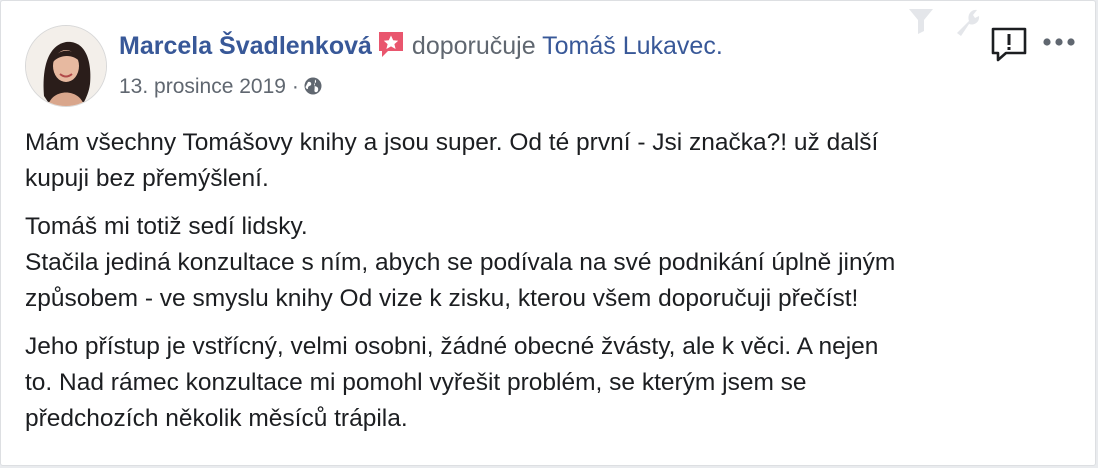 Image resolution: width=1098 pixels, height=468 pixels. I want to click on report-speech-bubble-icon, so click(1009, 47).